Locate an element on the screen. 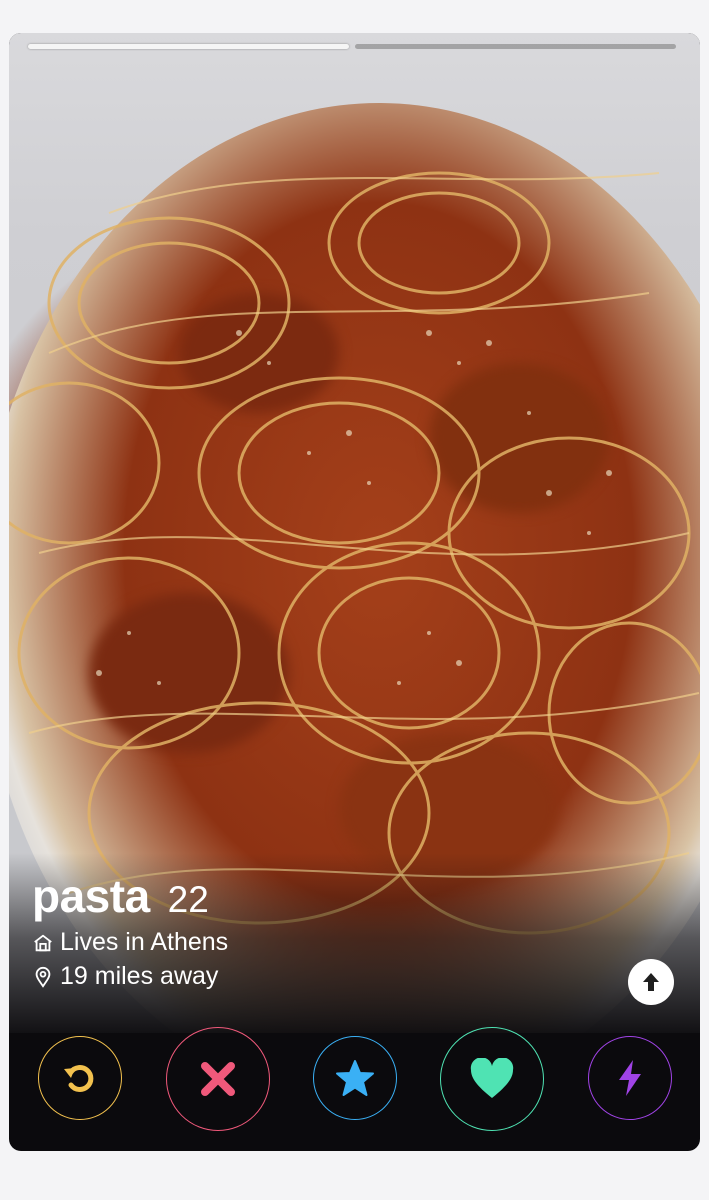 This screenshot has width=709, height=1200. star-icon is located at coordinates (355, 1078).